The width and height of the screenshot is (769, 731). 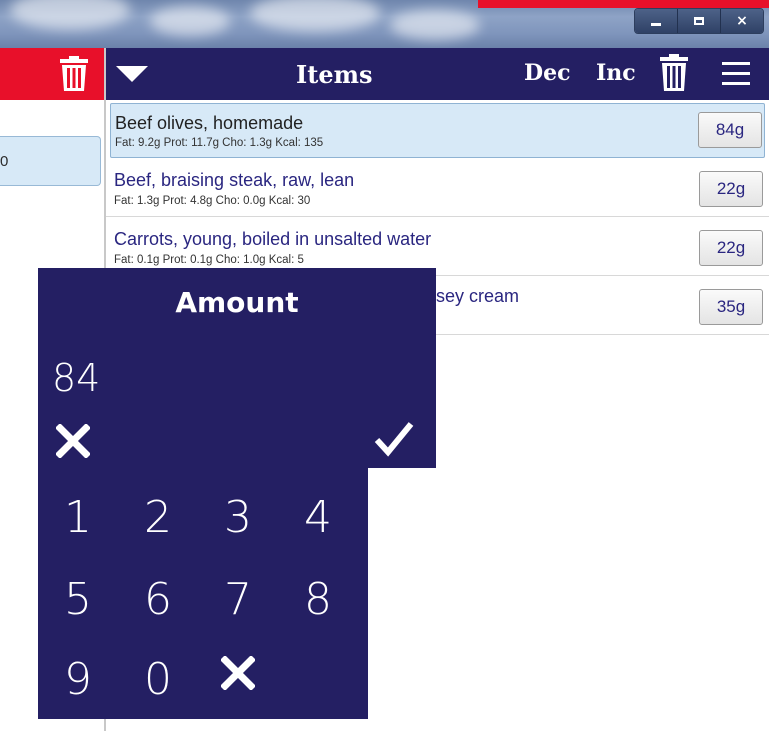 I want to click on maximize-button, so click(x=699, y=21).